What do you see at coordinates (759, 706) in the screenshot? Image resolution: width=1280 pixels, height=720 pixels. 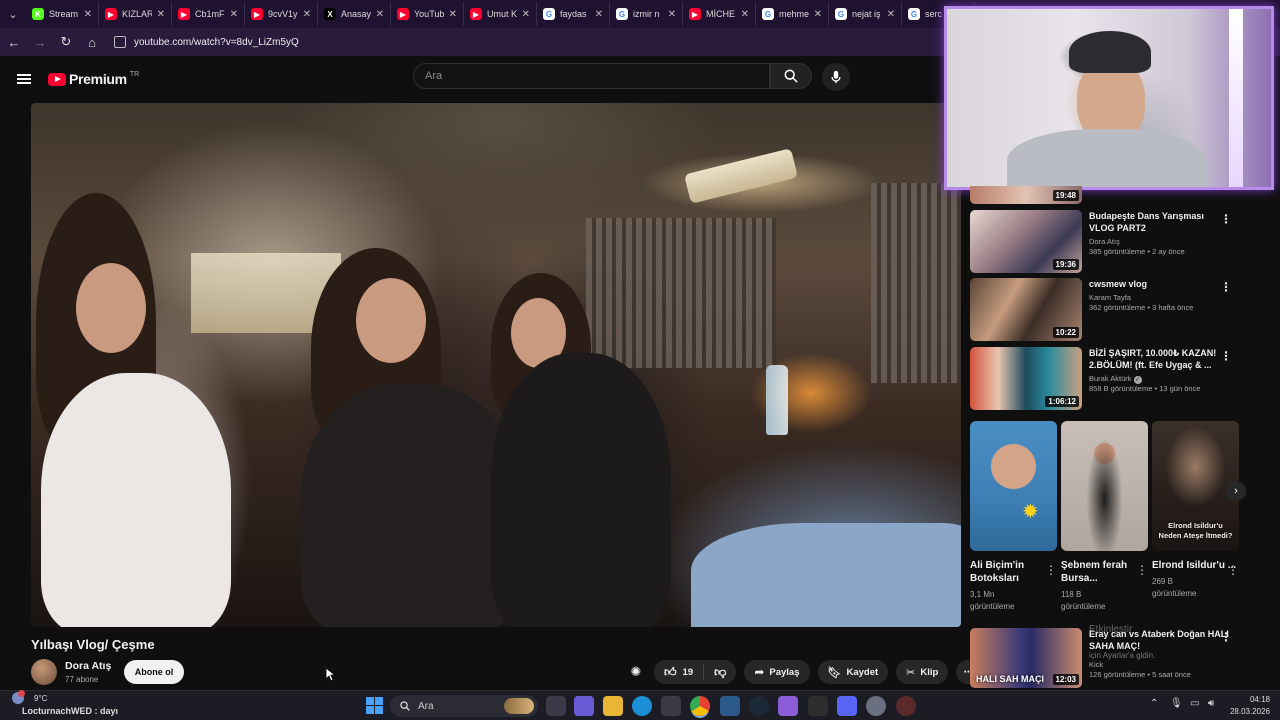 I see `steam-icon` at bounding box center [759, 706].